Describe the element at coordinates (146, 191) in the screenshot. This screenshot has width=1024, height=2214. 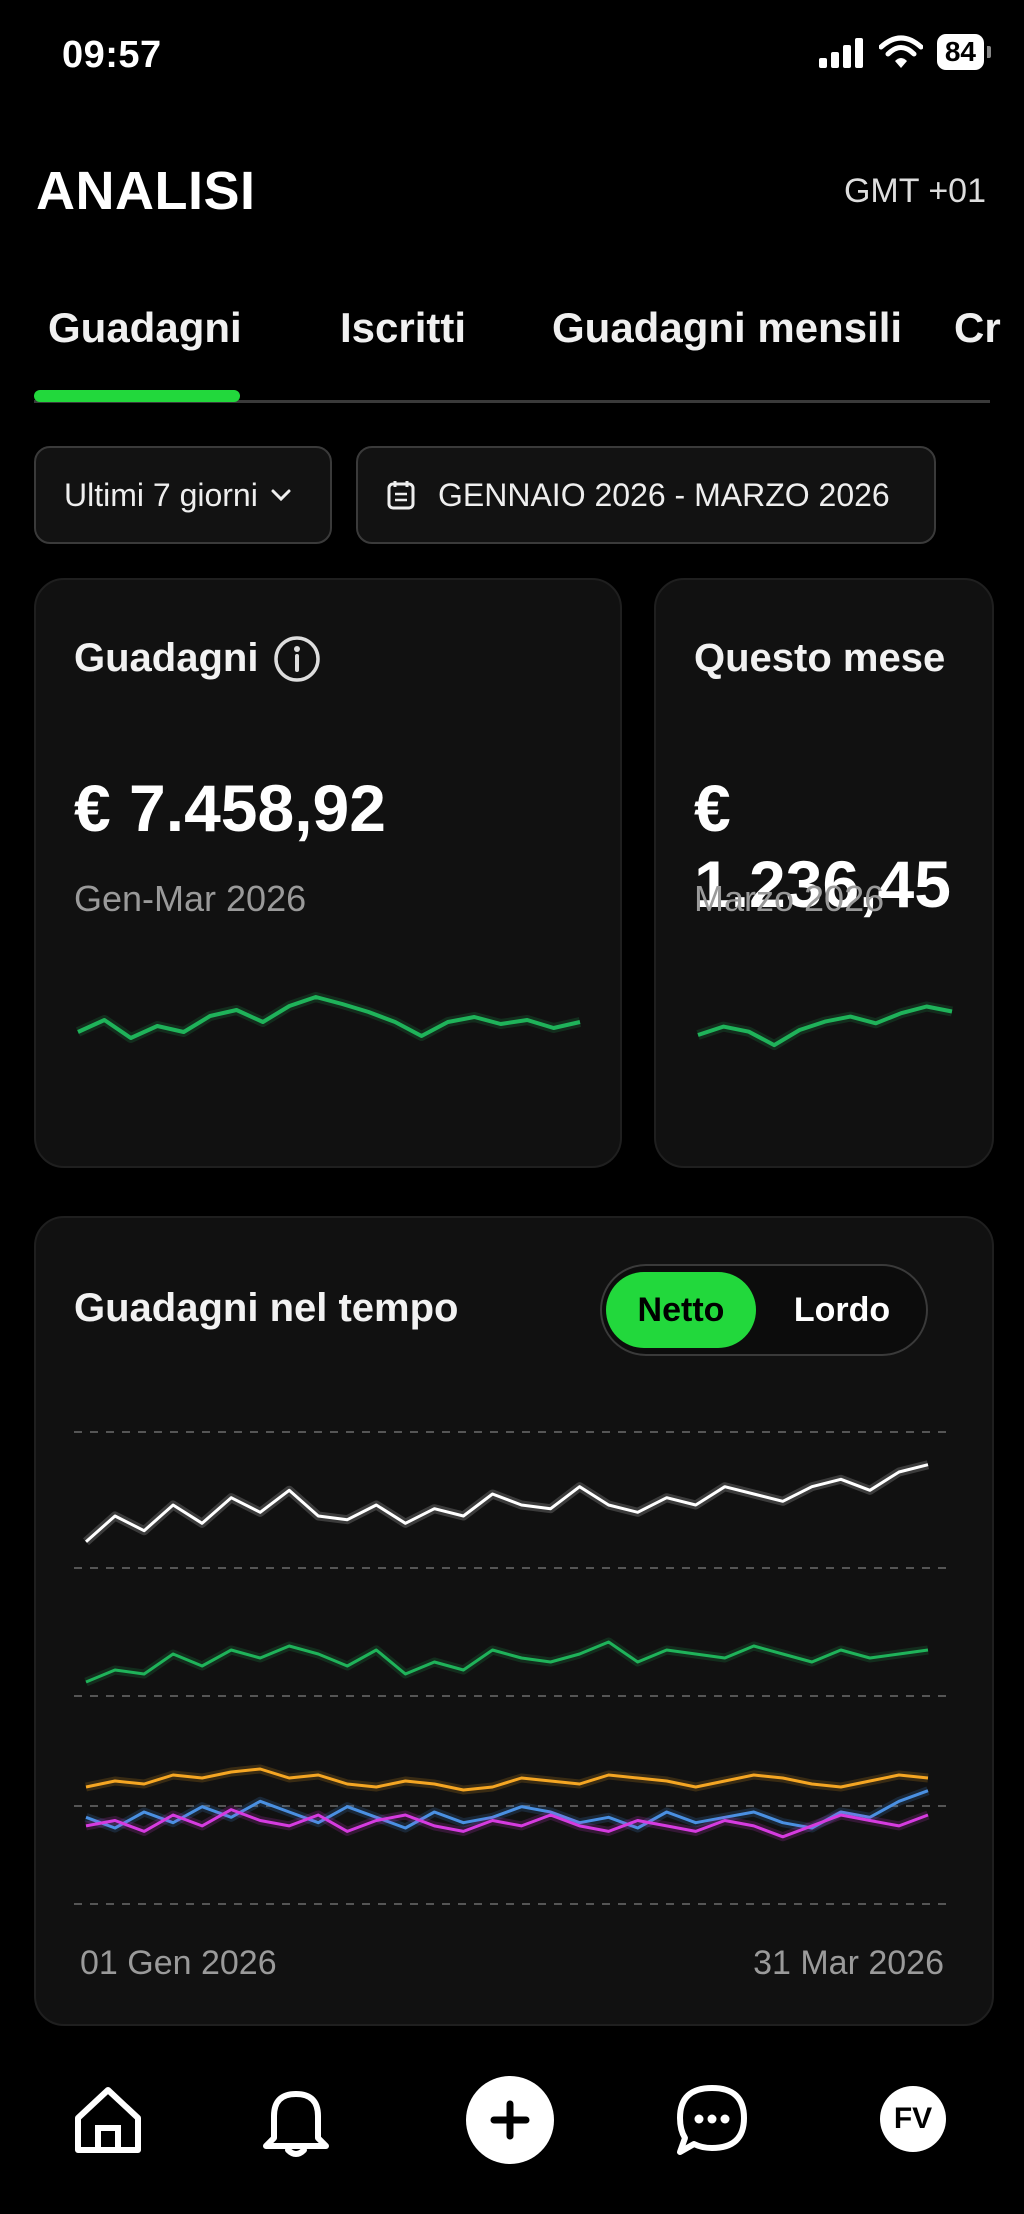
I see `page-title: ANALISI` at that location.